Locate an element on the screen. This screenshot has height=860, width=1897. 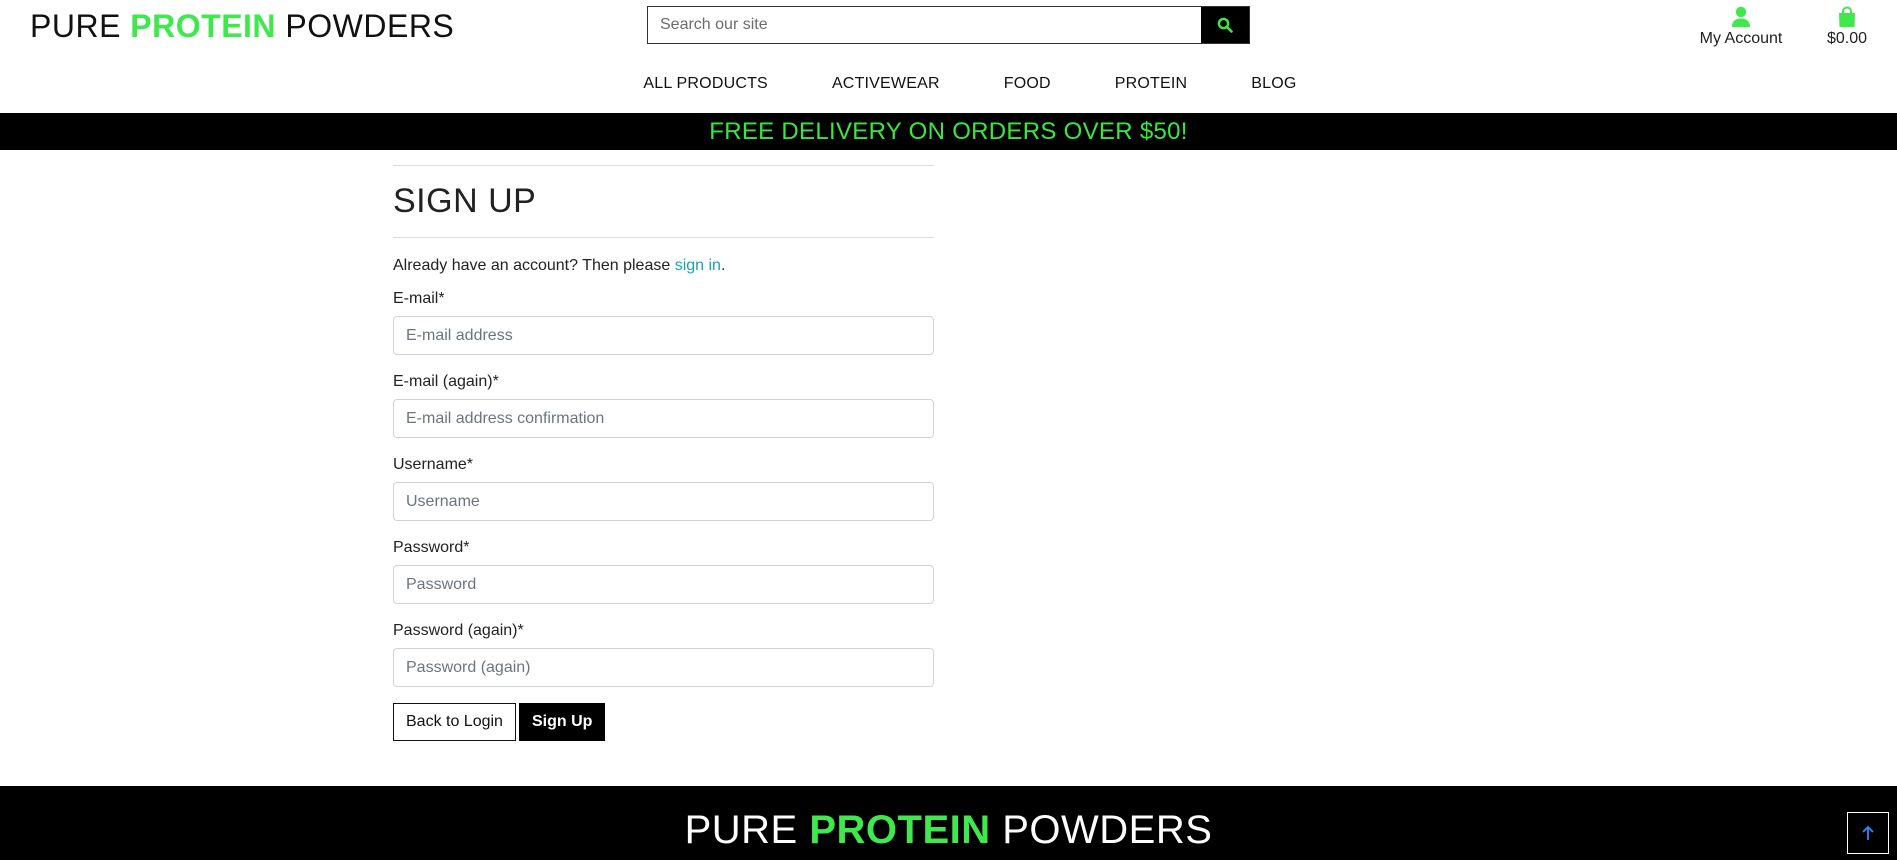
signin-prompt-suffix: . is located at coordinates (723, 265).